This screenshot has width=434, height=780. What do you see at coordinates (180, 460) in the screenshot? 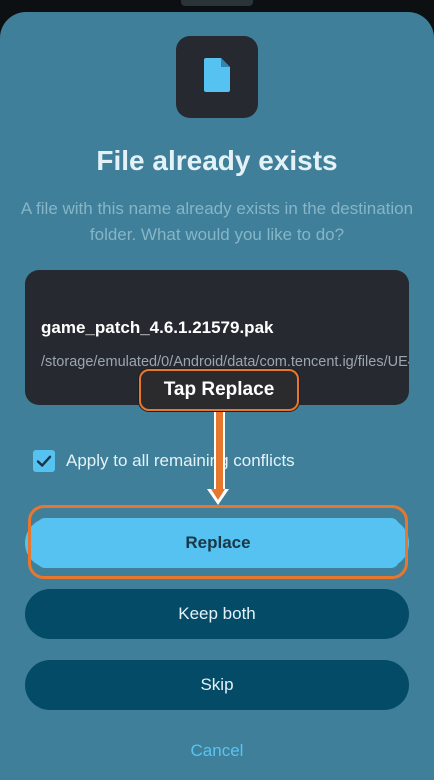
I see `apply-all-label: Apply to all remaining conflicts` at bounding box center [180, 460].